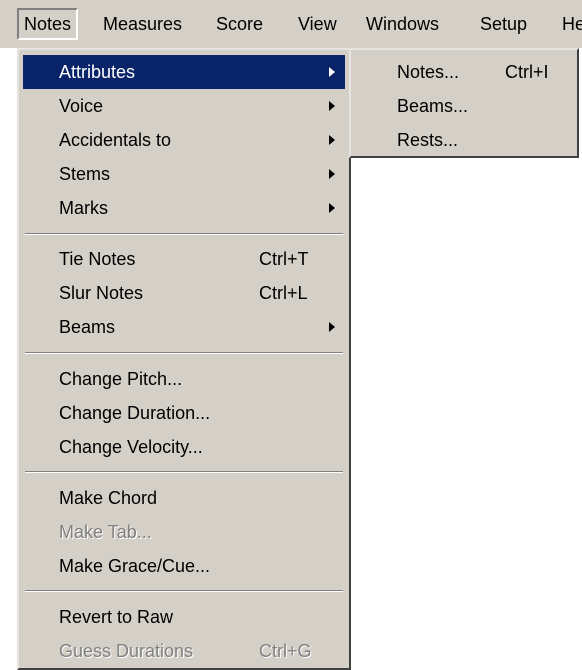 Image resolution: width=582 pixels, height=670 pixels. Describe the element at coordinates (184, 293) in the screenshot. I see `menu-item-slur-notes: Slur Notes Ctrl+L` at that location.